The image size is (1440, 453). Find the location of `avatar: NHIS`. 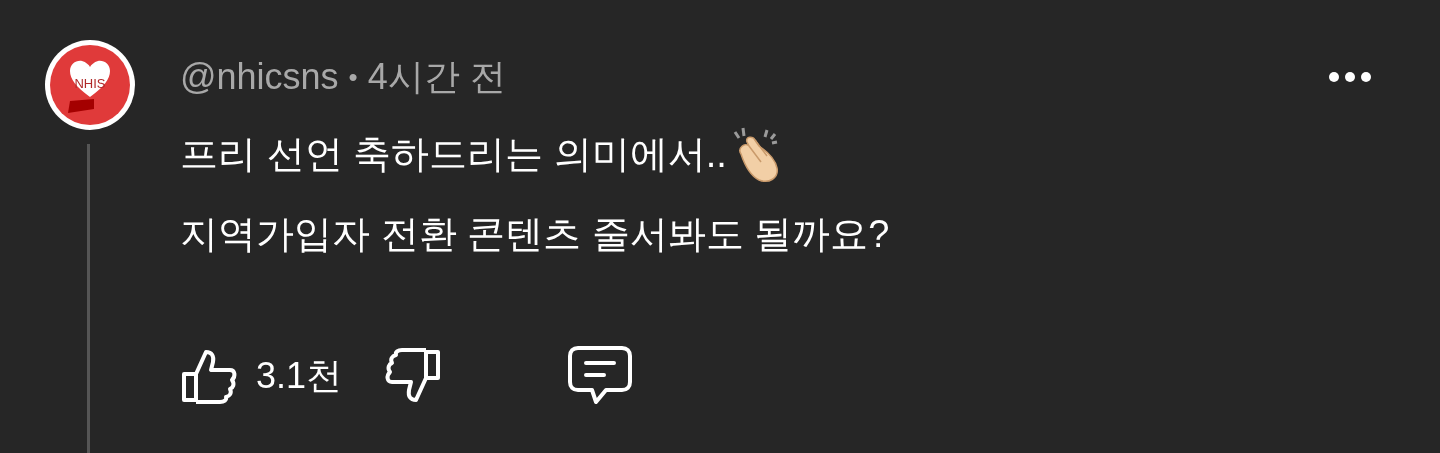

avatar: NHIS is located at coordinates (90, 85).